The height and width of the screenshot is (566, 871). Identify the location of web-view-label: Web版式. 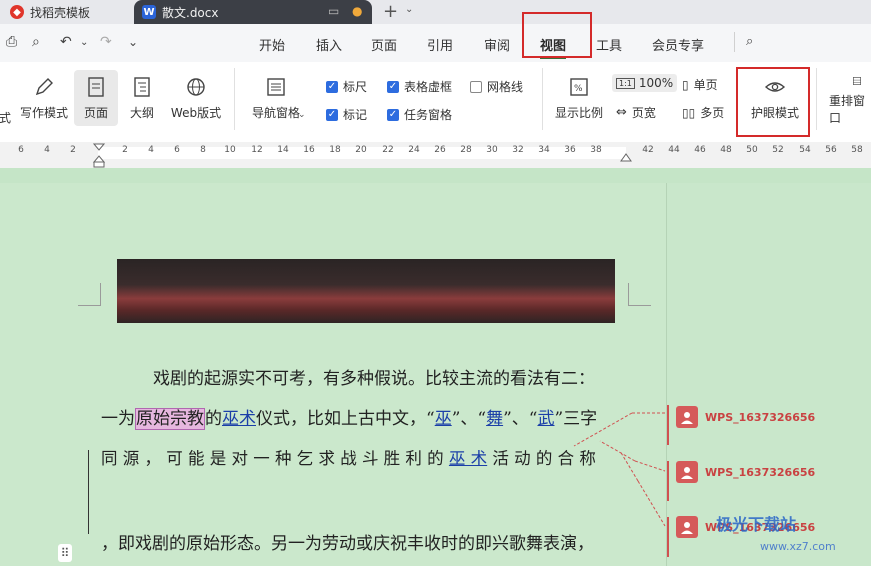
(196, 113).